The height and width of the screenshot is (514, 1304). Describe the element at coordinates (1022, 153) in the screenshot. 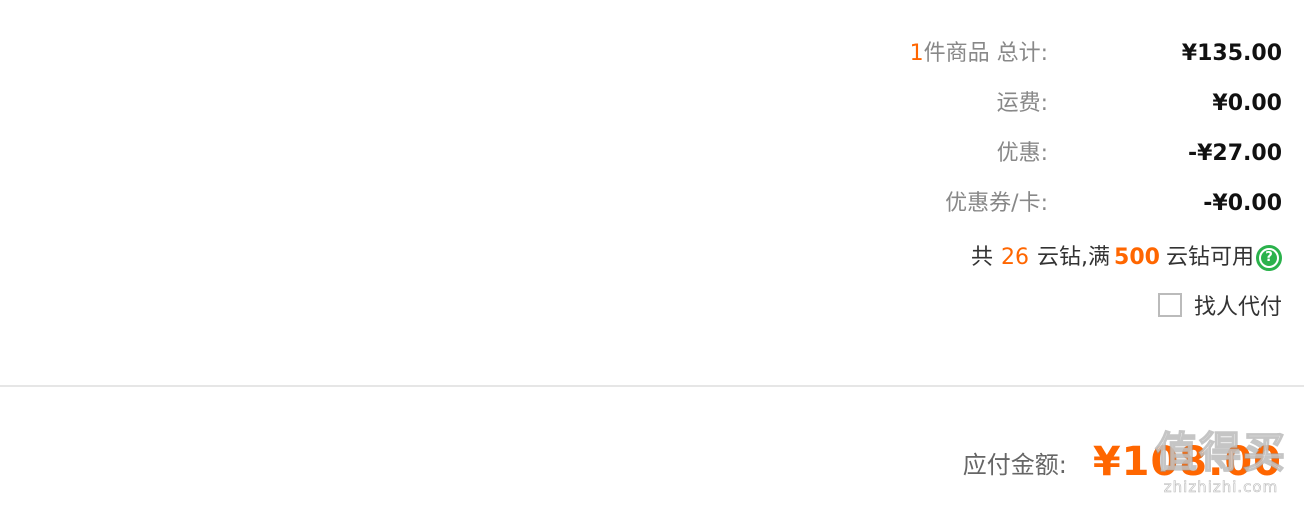

I see `discount-label: 优惠:` at that location.